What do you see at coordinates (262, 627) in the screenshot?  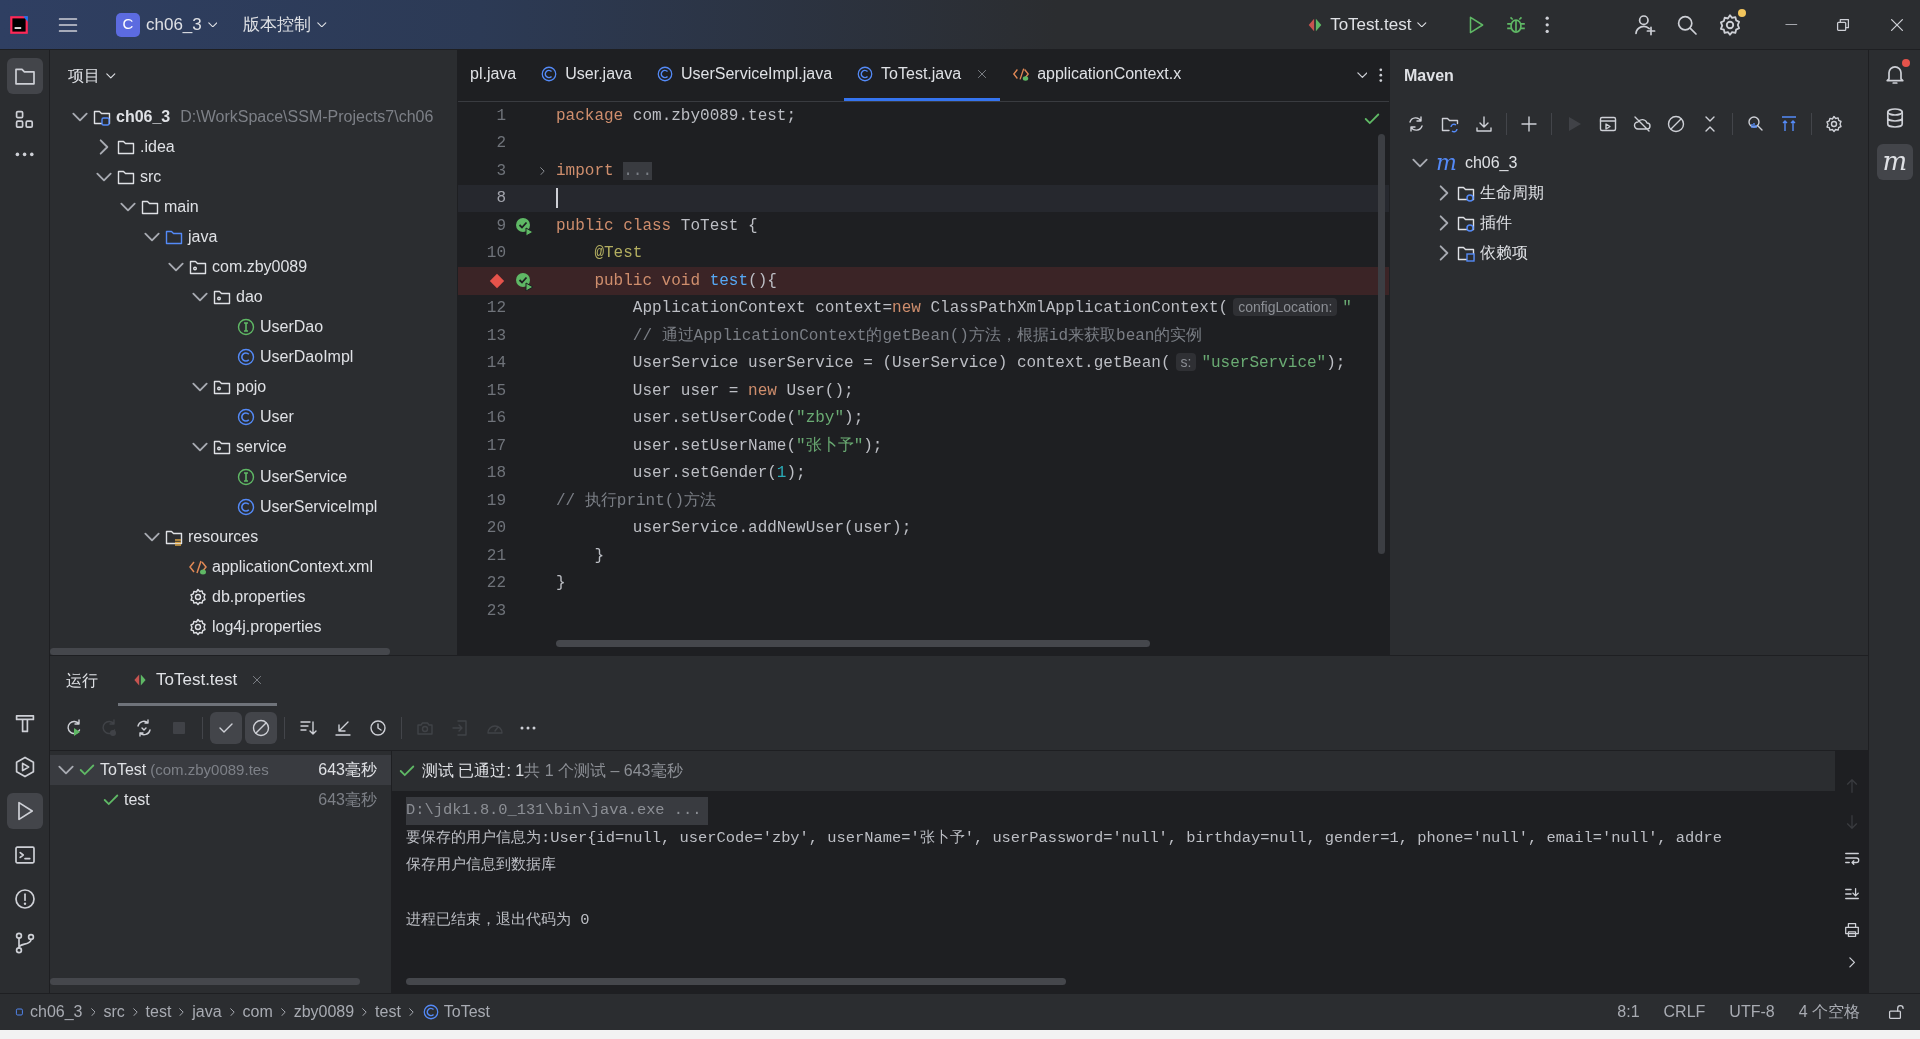 I see `tree-item: log4j.properties` at bounding box center [262, 627].